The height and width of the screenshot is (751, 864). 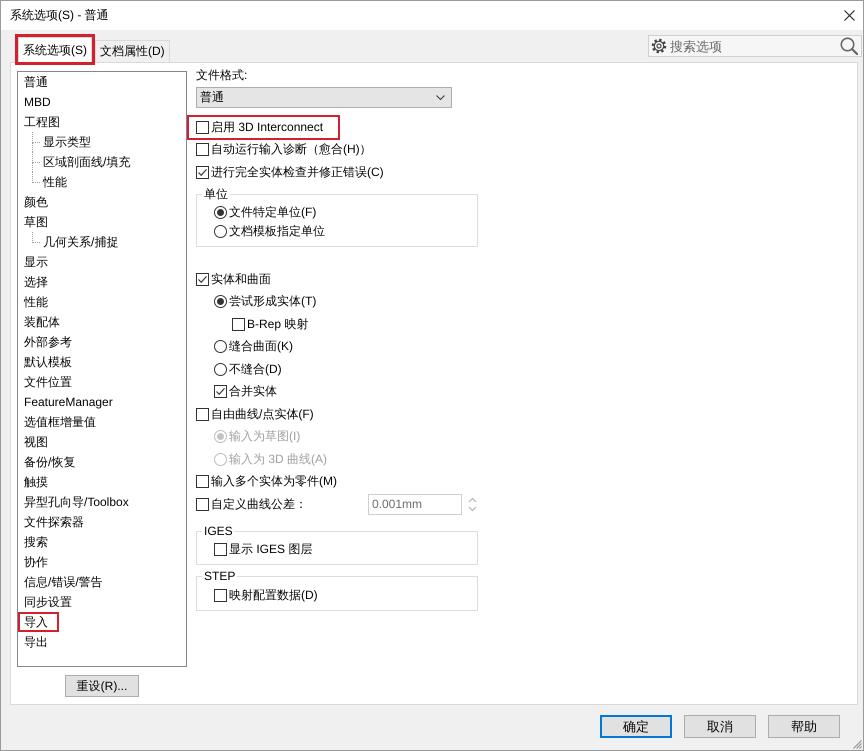 What do you see at coordinates (218, 531) in the screenshot?
I see `group-title: IGES` at bounding box center [218, 531].